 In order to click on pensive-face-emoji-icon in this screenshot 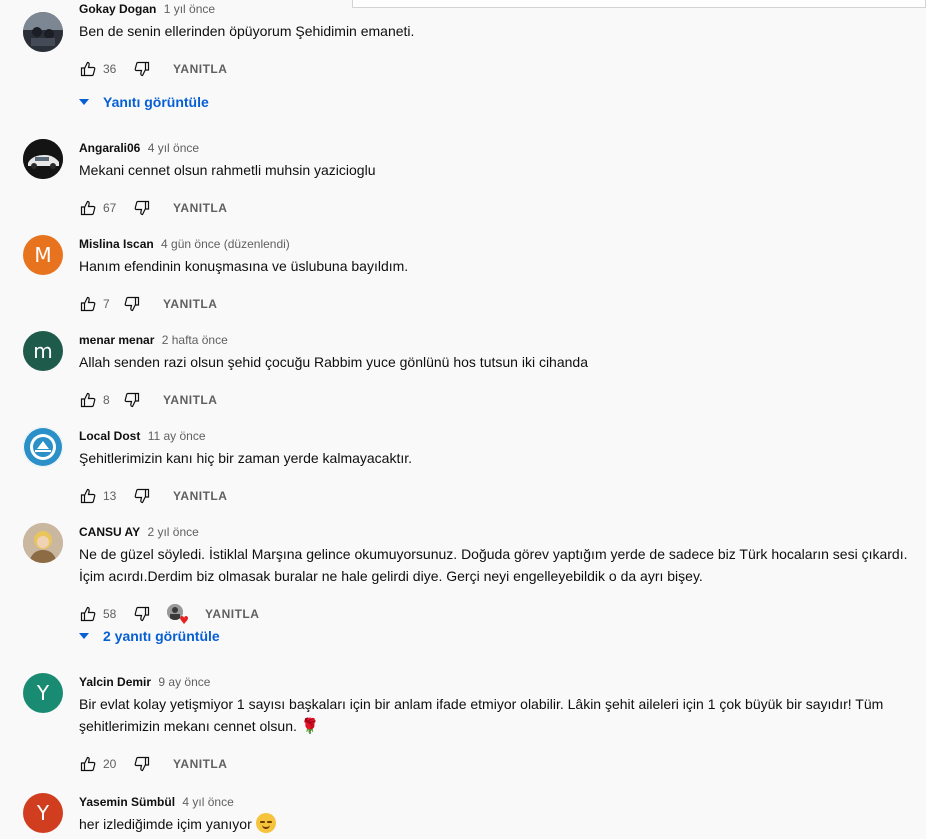, I will do `click(265, 823)`.